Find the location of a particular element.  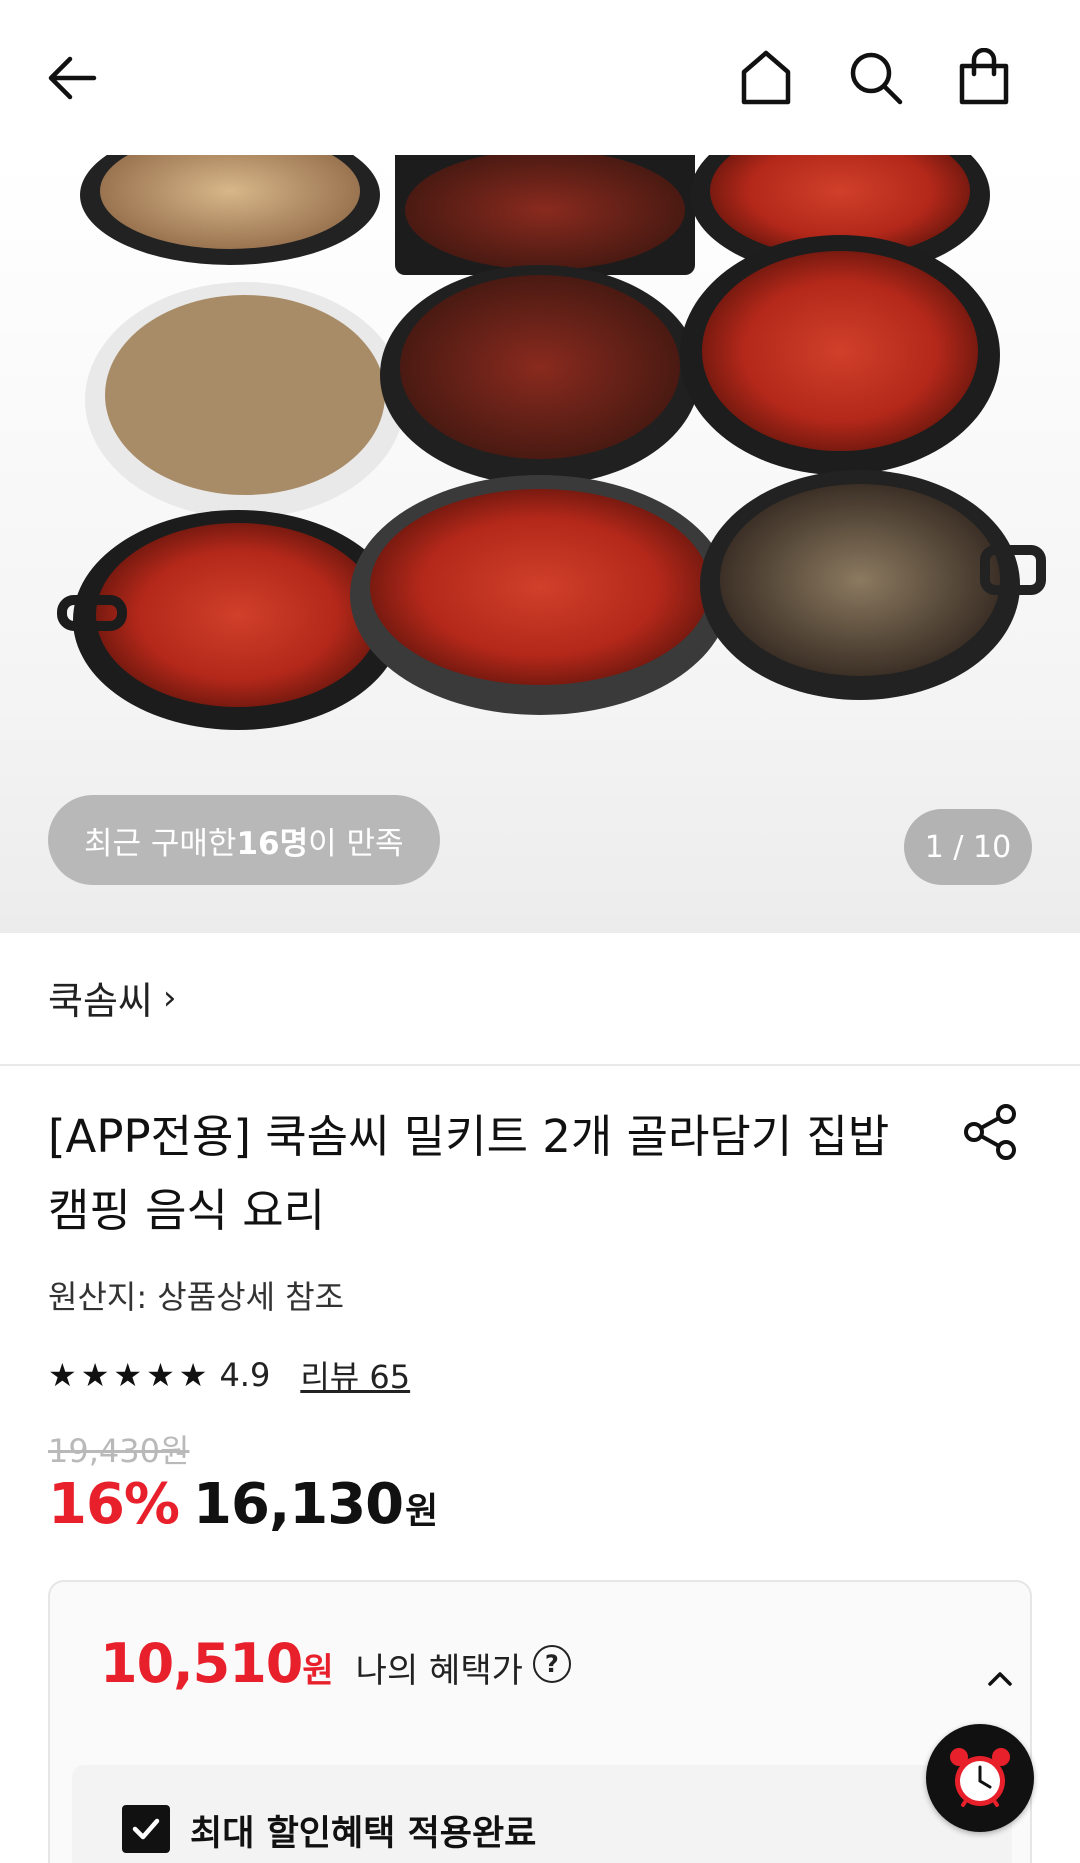

rating-score: 4.9 is located at coordinates (245, 1375).